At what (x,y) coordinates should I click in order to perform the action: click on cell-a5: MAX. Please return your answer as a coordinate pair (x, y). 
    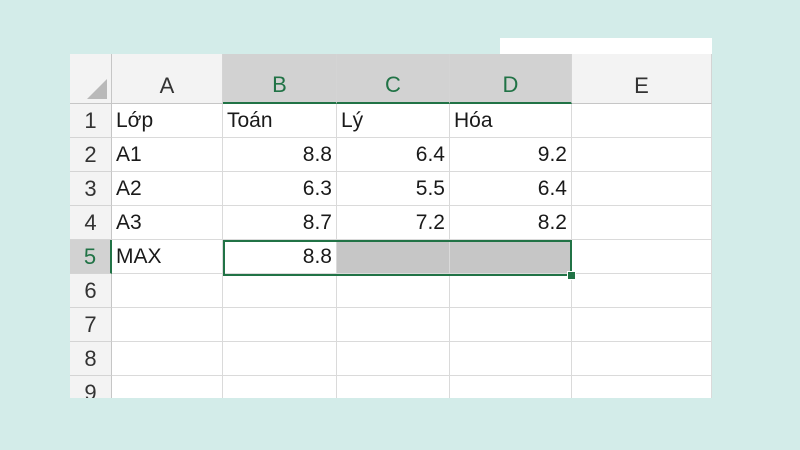
    Looking at the image, I should click on (167, 257).